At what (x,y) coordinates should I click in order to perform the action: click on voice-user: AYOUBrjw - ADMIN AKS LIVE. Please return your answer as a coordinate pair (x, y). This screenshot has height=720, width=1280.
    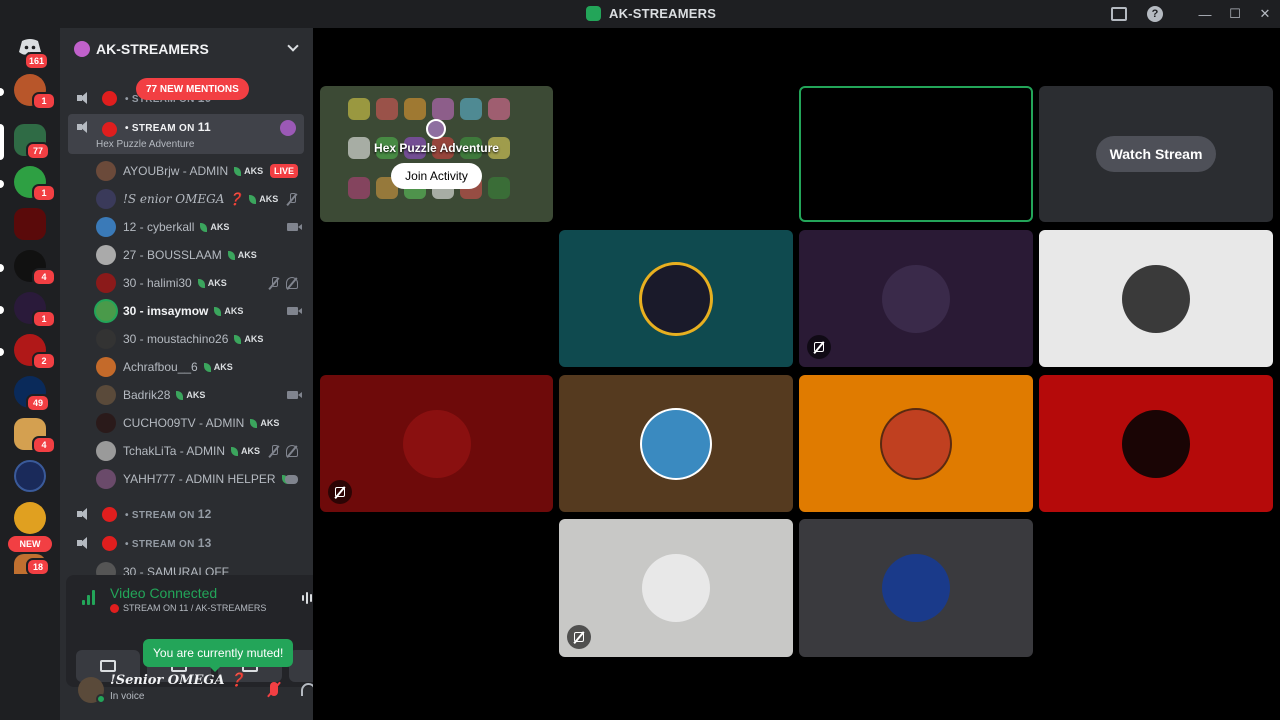
    Looking at the image, I should click on (200, 171).